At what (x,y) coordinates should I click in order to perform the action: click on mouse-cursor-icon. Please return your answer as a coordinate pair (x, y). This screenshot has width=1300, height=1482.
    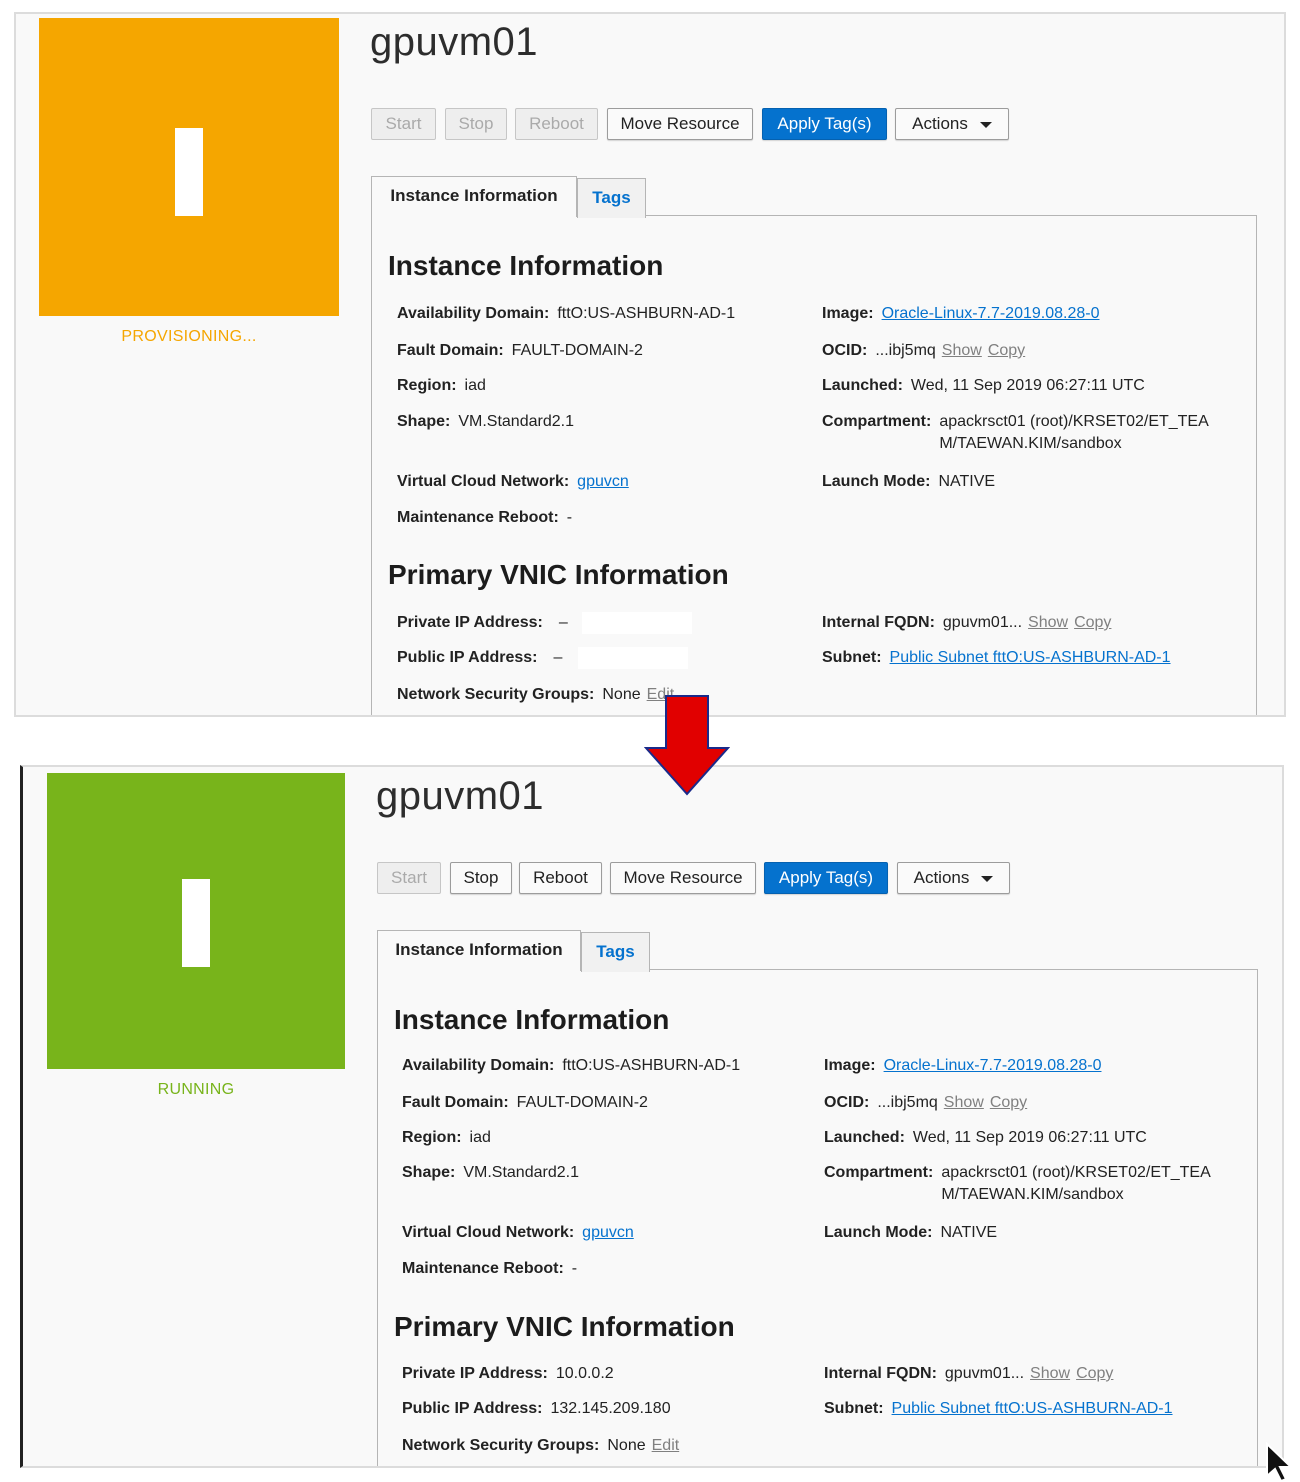
    Looking at the image, I should click on (1280, 1462).